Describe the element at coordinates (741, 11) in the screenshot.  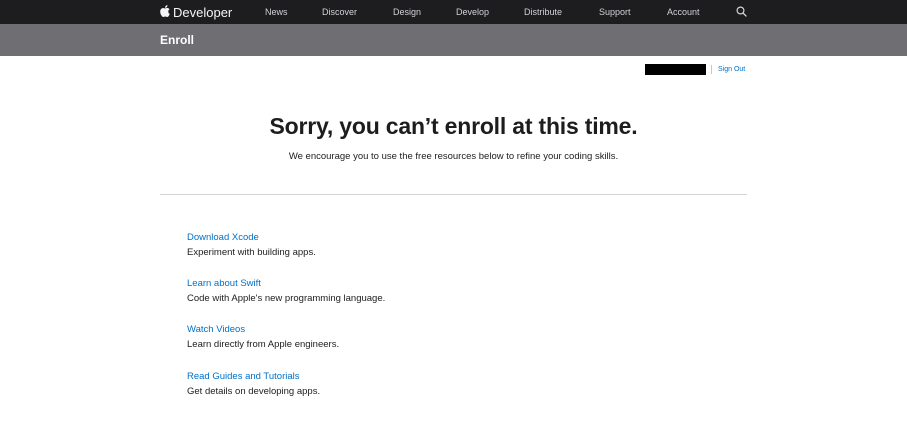
I see `search-icon` at that location.